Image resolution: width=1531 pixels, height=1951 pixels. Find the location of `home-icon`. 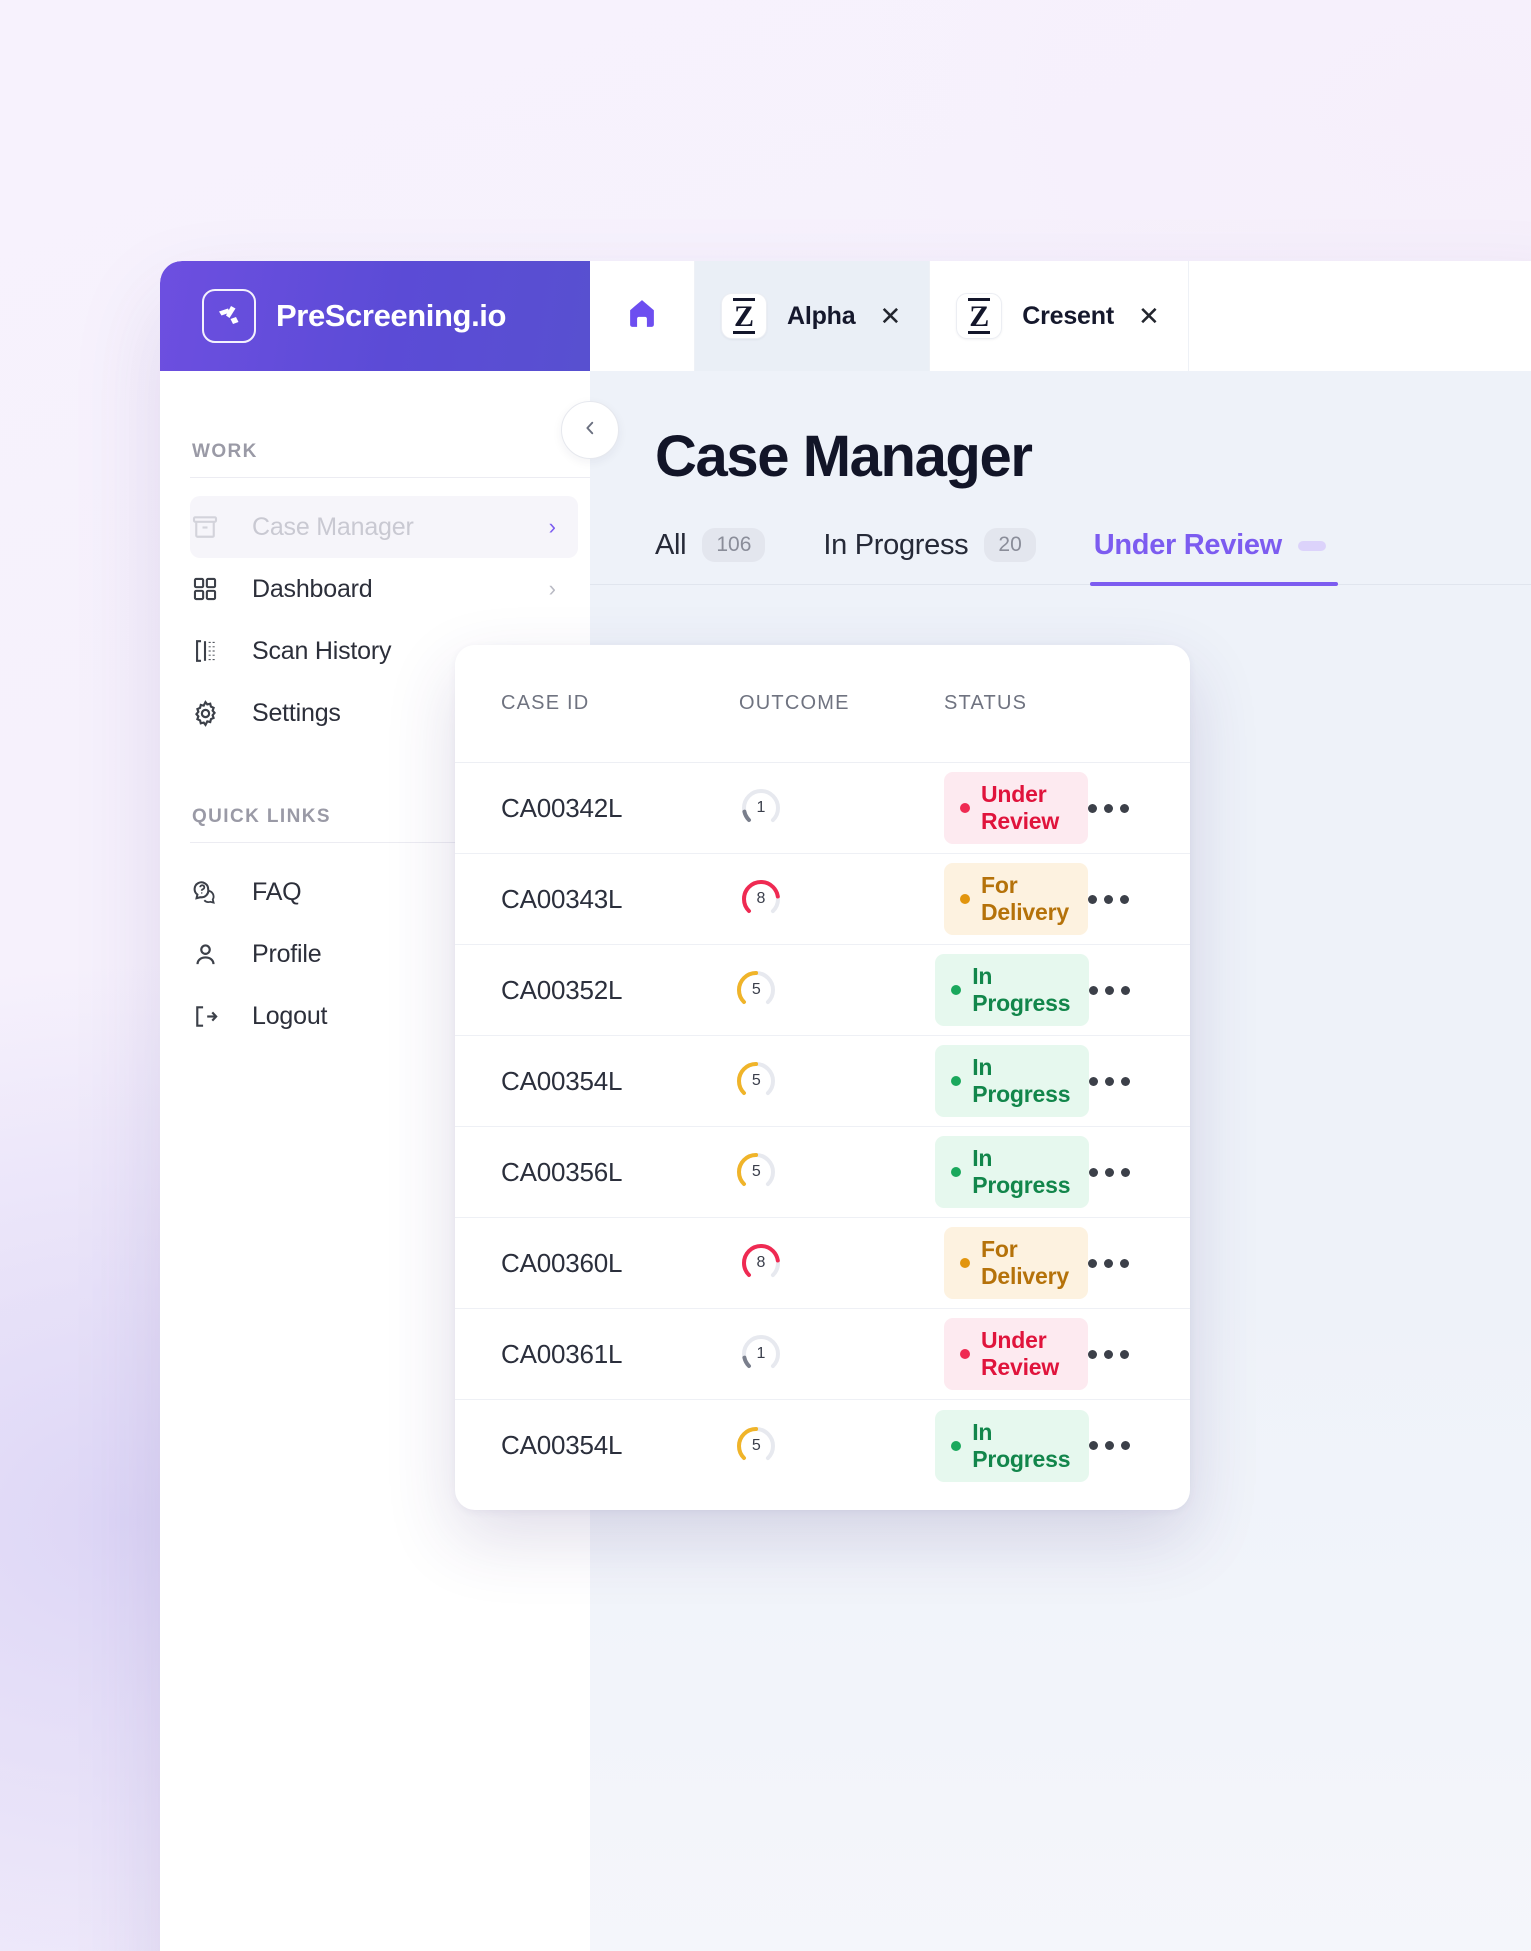

home-icon is located at coordinates (642, 316).